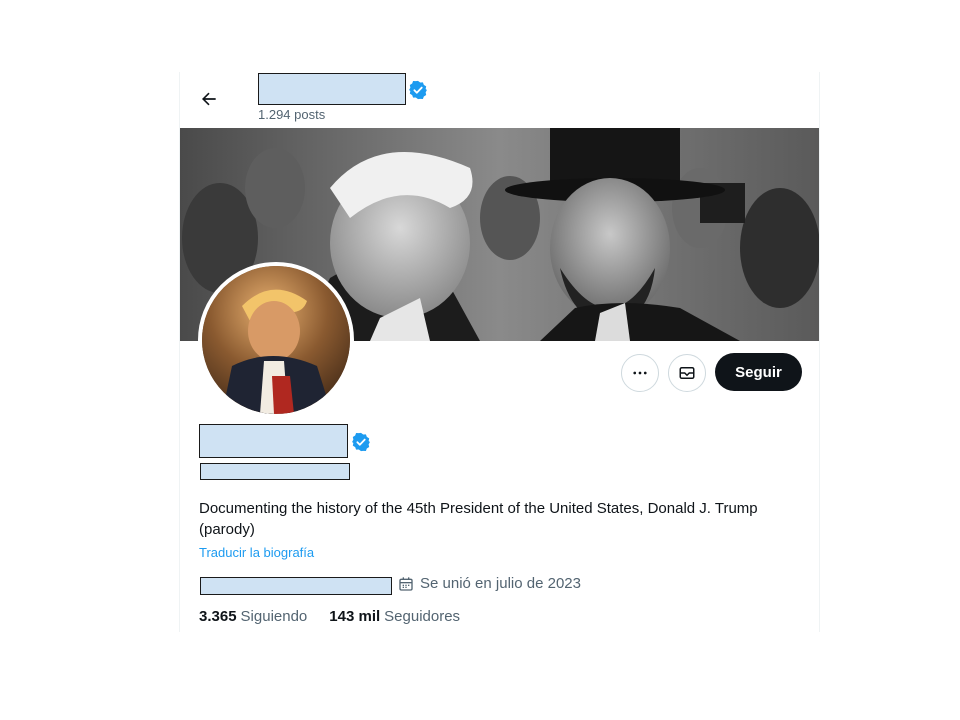 The height and width of the screenshot is (720, 960). I want to click on back-arrow-icon, so click(209, 99).